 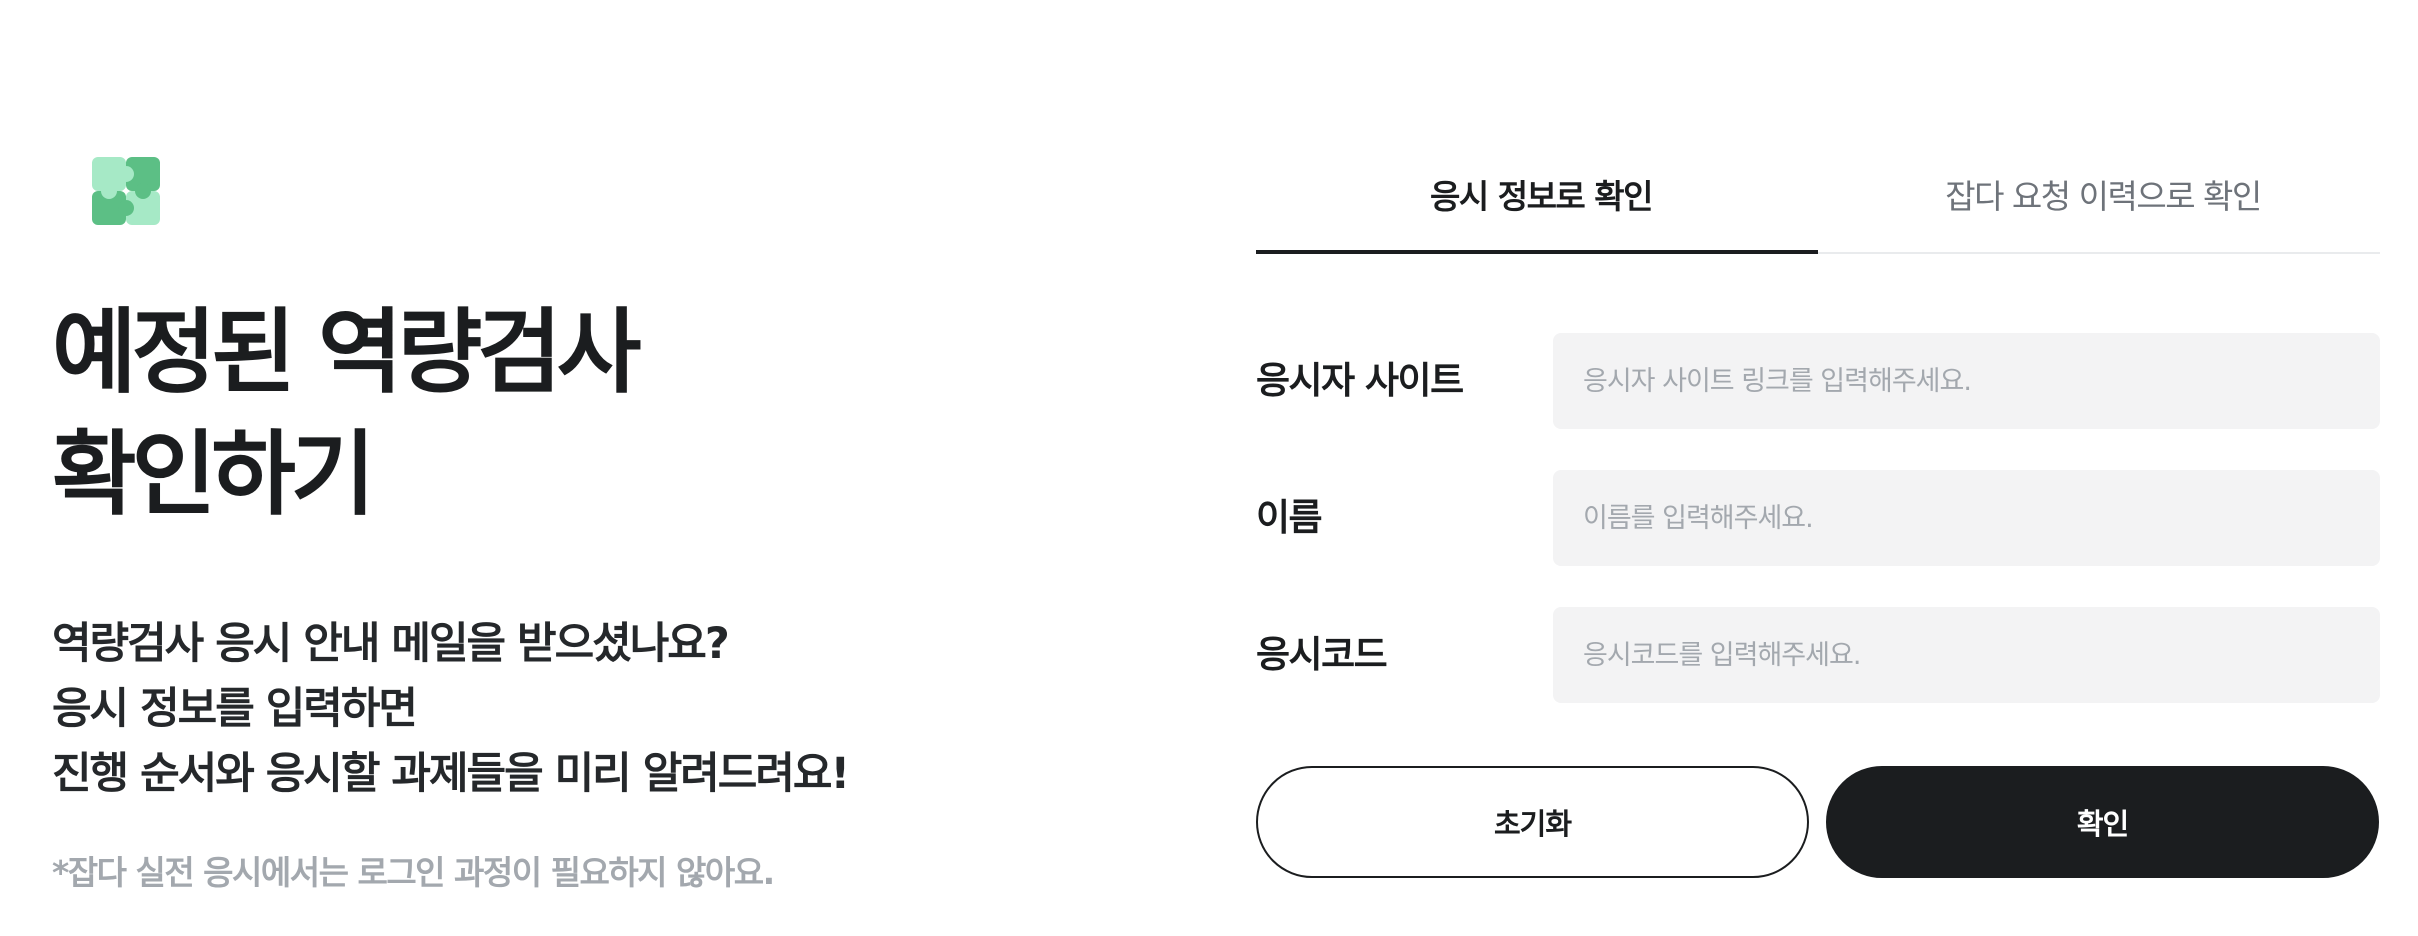 I want to click on description-line: 역량검사 응시 안내 메일을 받으셨나요?, so click(x=391, y=644).